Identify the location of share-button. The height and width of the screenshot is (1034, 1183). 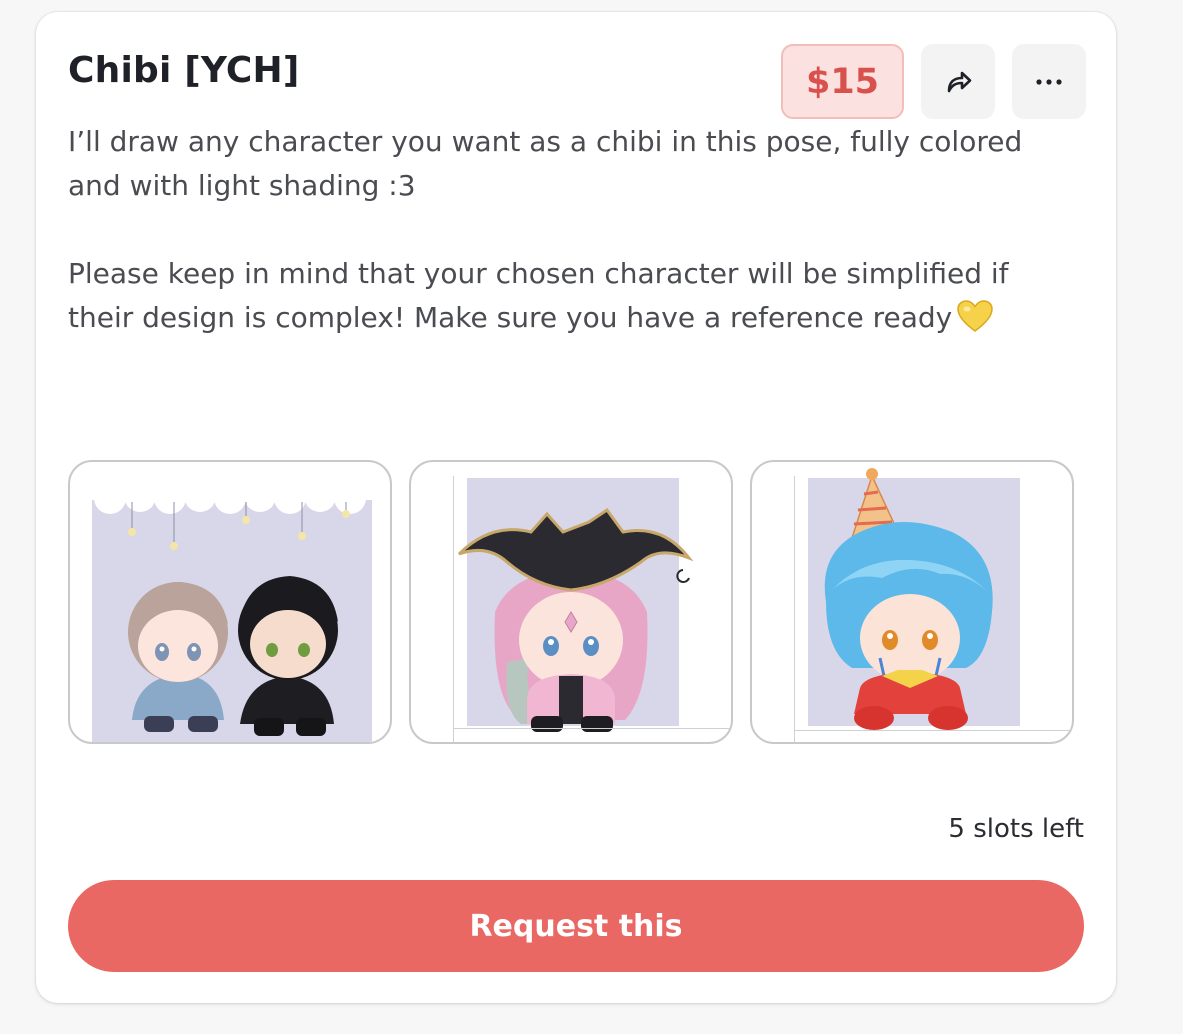
(958, 81).